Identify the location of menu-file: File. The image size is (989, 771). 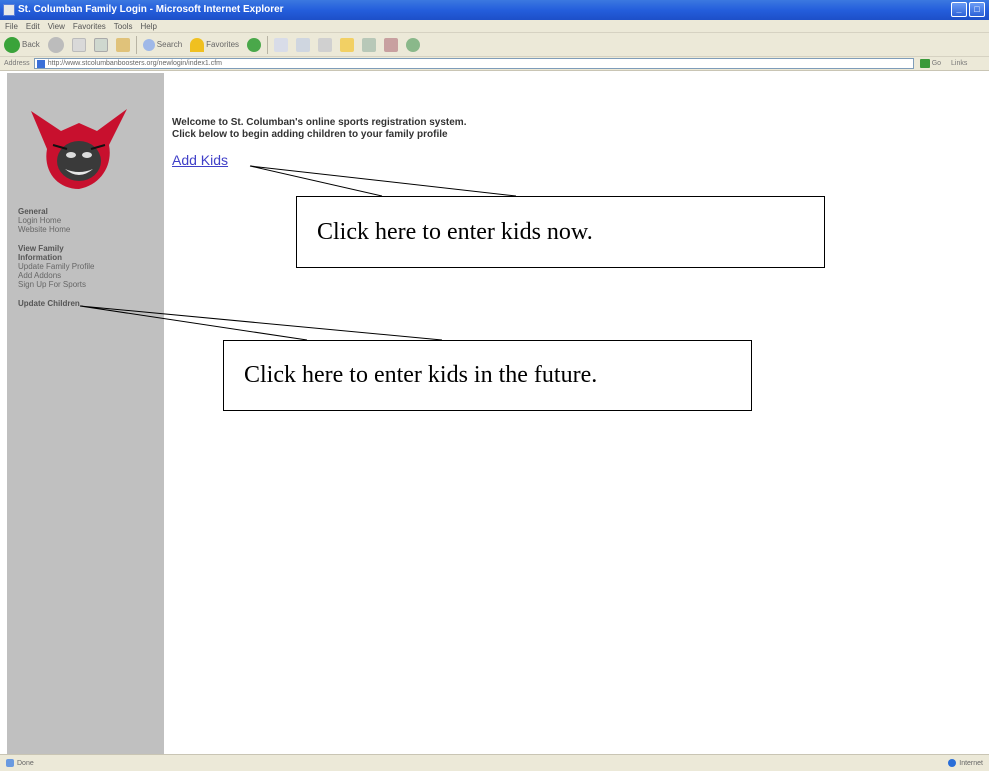
(11, 26).